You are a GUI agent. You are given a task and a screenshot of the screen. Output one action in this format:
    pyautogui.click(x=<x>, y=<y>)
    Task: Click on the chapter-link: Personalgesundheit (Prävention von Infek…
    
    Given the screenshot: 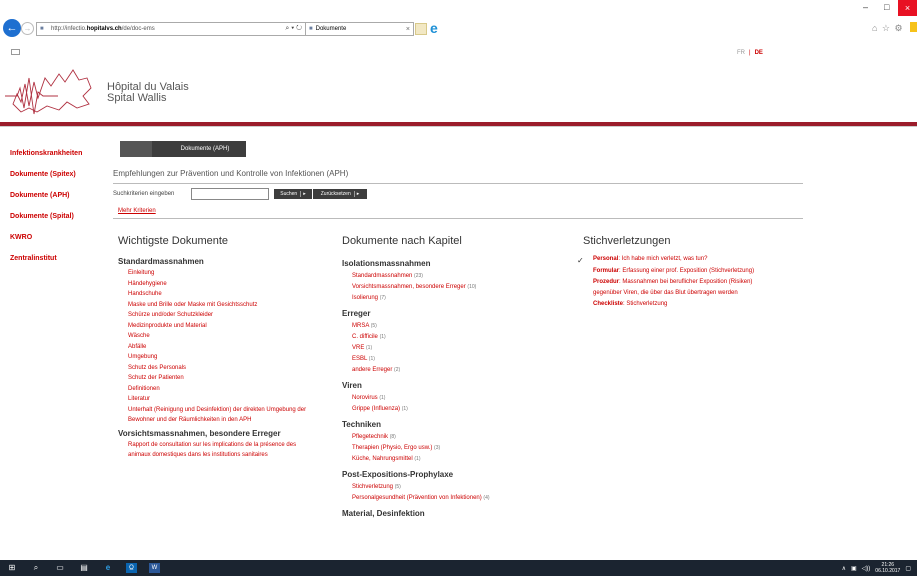 What is the action you would take?
    pyautogui.click(x=447, y=498)
    